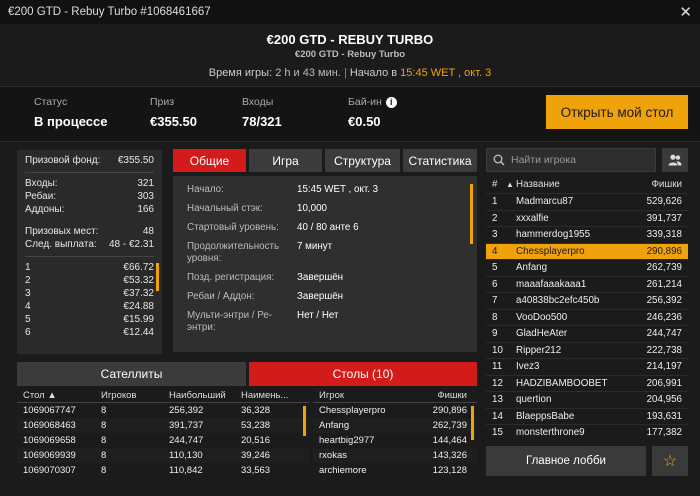 The width and height of the screenshot is (700, 496). Describe the element at coordinates (45, 209) in the screenshot. I see `addons-label: Аддоны:` at that location.